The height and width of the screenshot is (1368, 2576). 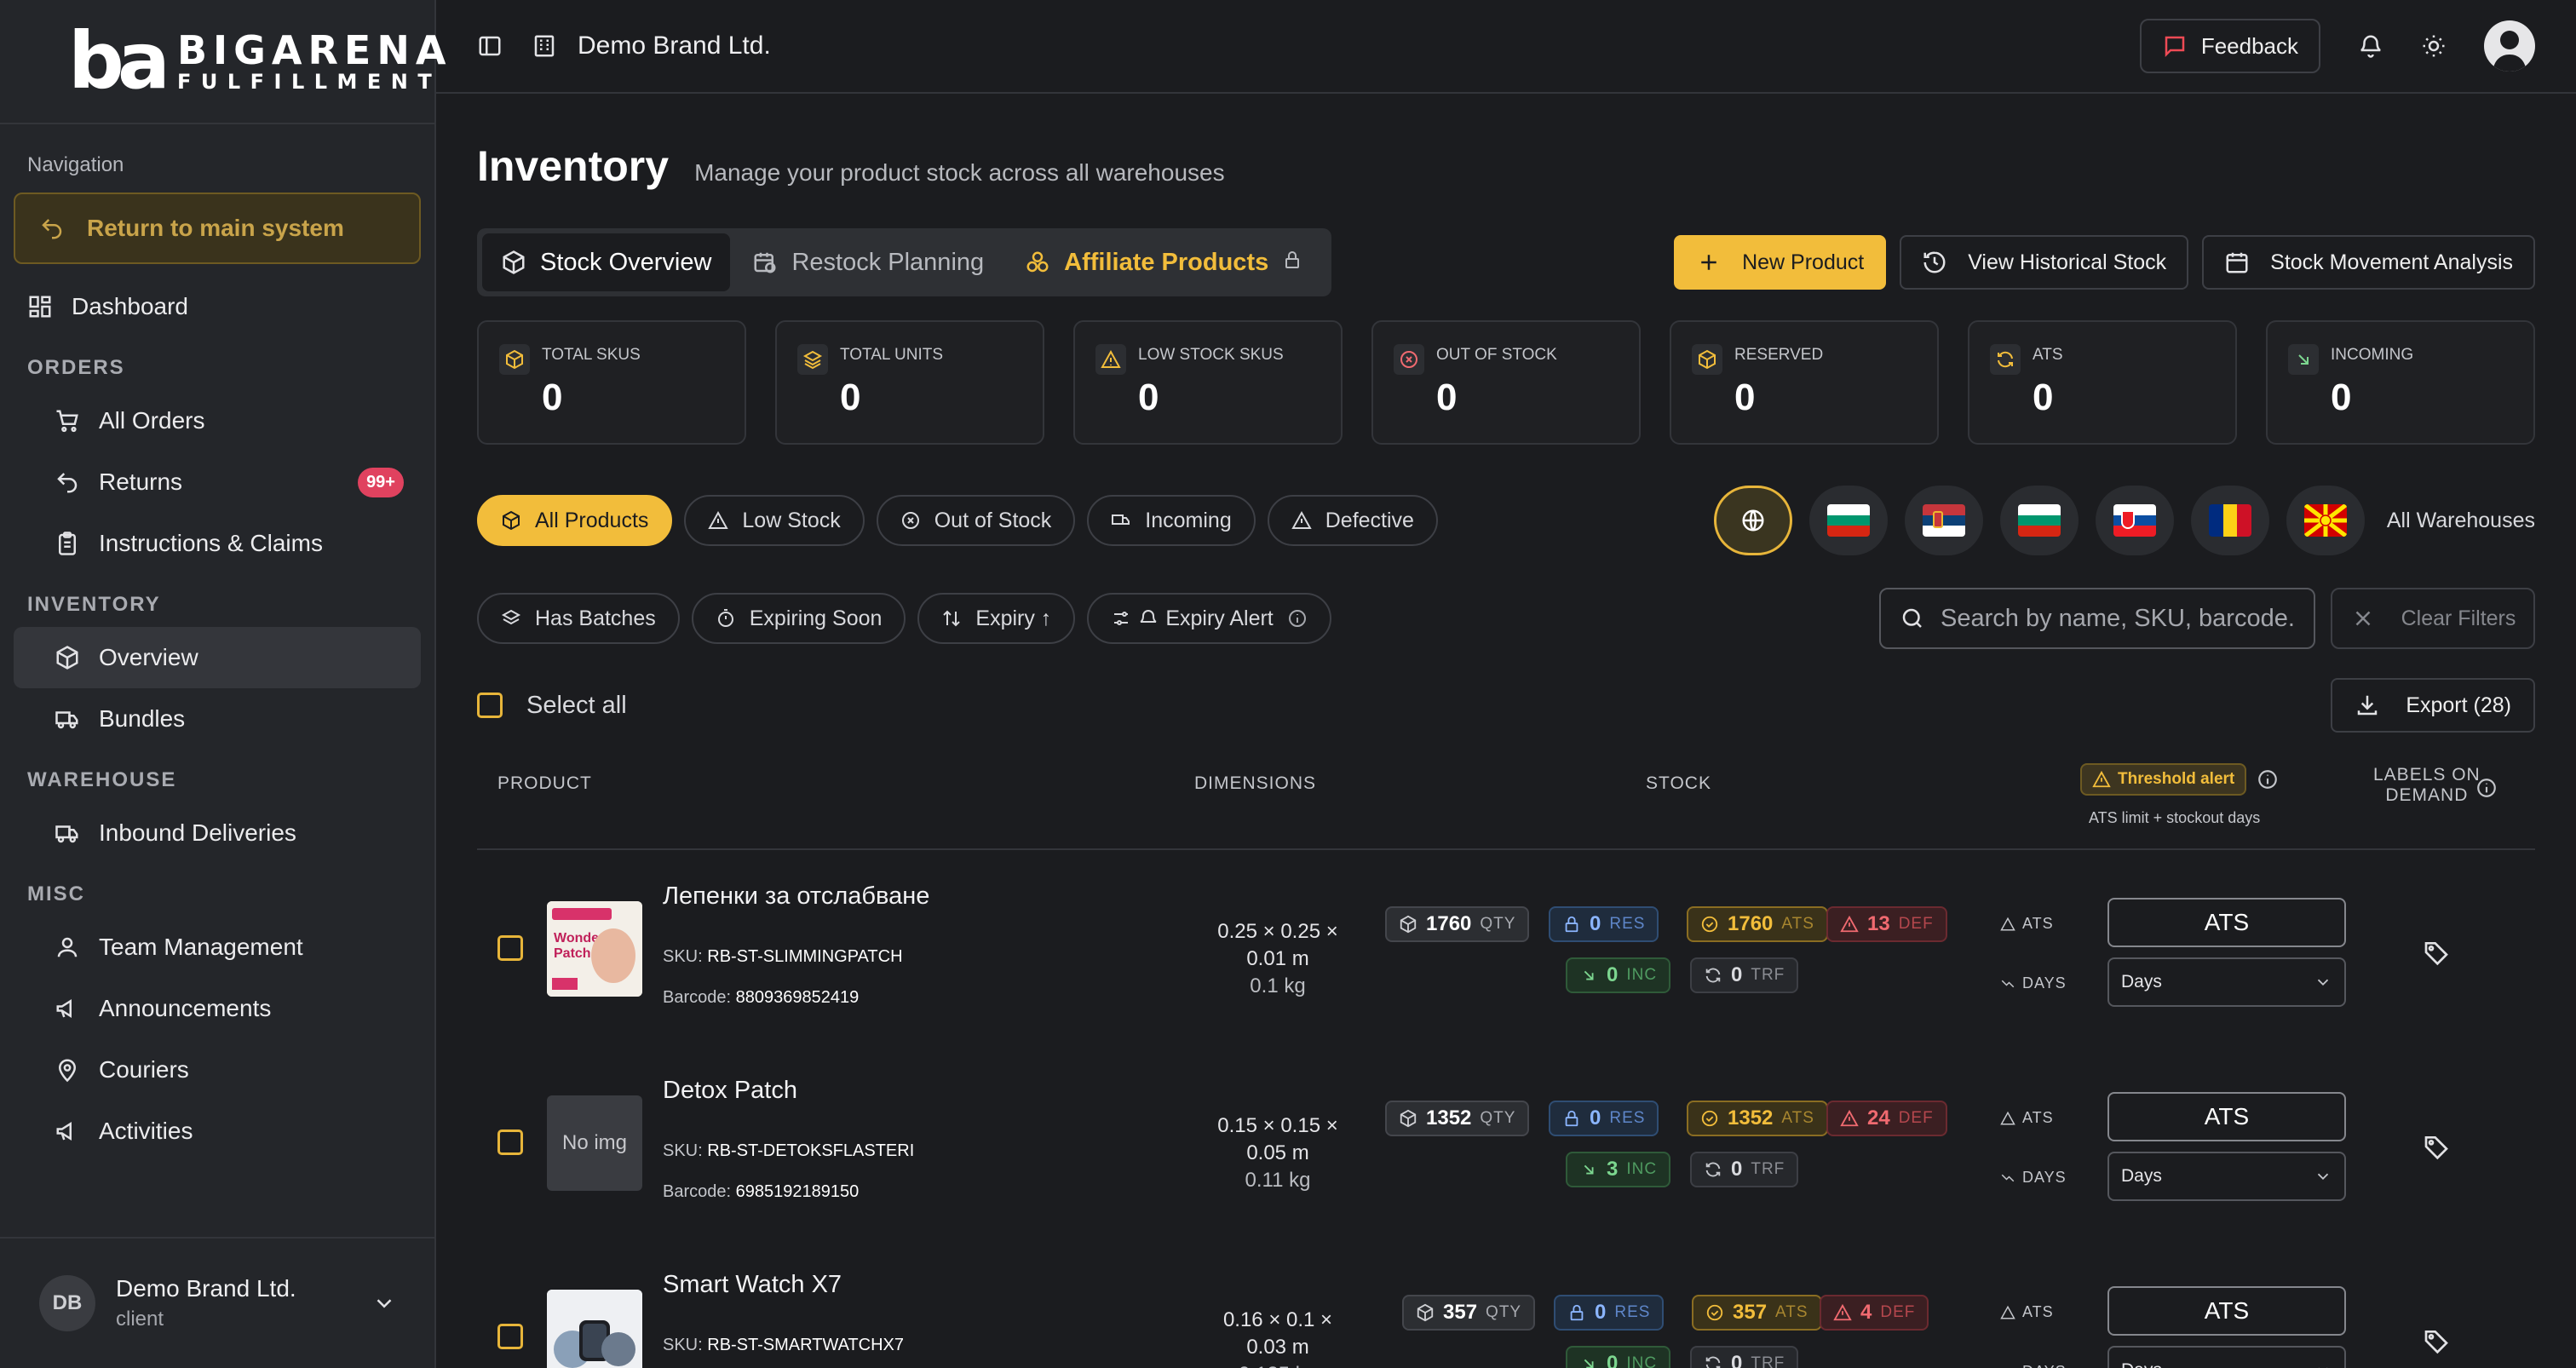 I want to click on tab-affiliate-products: Affiliate Products, so click(x=1166, y=262).